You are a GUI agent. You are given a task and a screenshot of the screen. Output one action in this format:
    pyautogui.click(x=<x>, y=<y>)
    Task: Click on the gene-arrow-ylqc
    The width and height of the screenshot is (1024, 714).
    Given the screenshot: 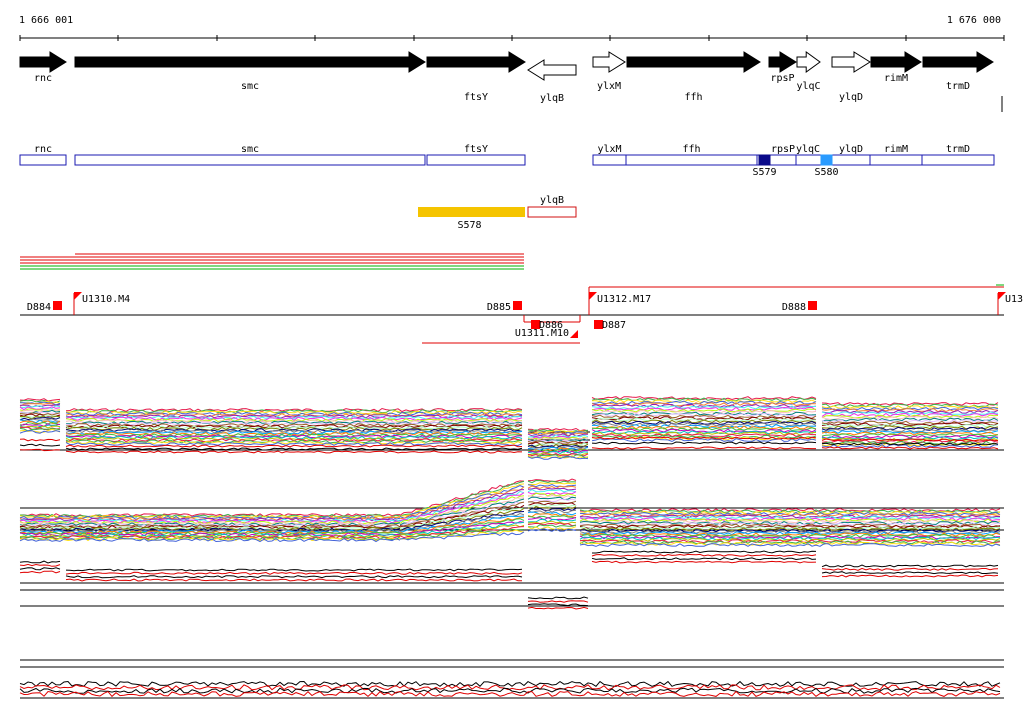 What is the action you would take?
    pyautogui.click(x=808, y=62)
    